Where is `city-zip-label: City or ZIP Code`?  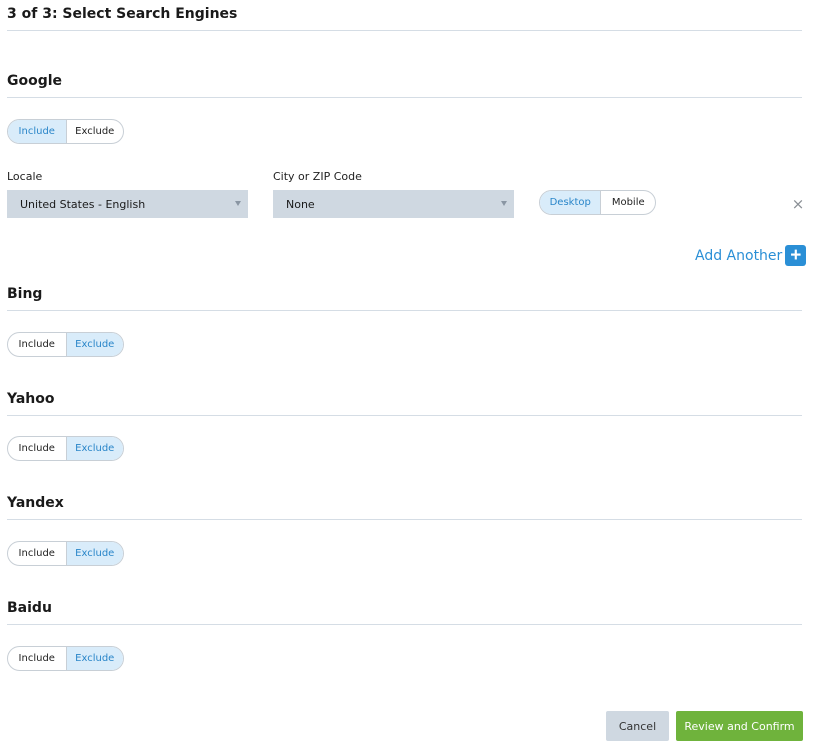
city-zip-label: City or ZIP Code is located at coordinates (317, 176).